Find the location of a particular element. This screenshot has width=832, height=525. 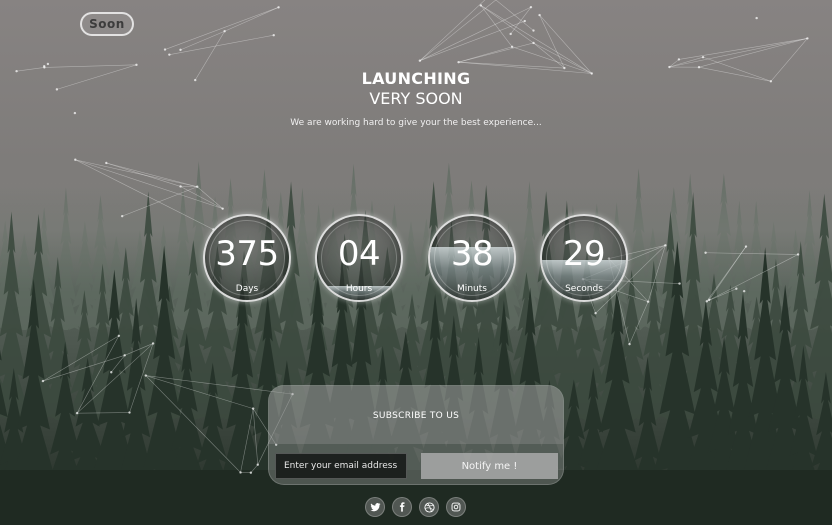

countdown-hours: 04 Hours is located at coordinates (359, 258).